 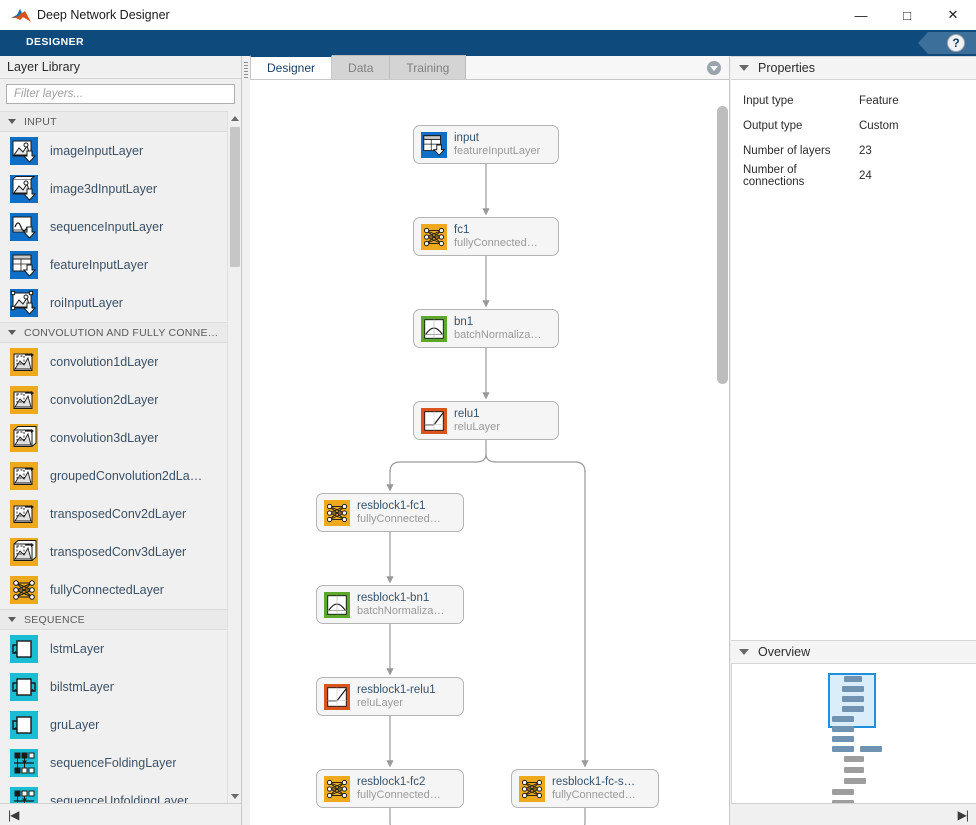 I want to click on window-controls: — □ ✕, so click(x=907, y=15).